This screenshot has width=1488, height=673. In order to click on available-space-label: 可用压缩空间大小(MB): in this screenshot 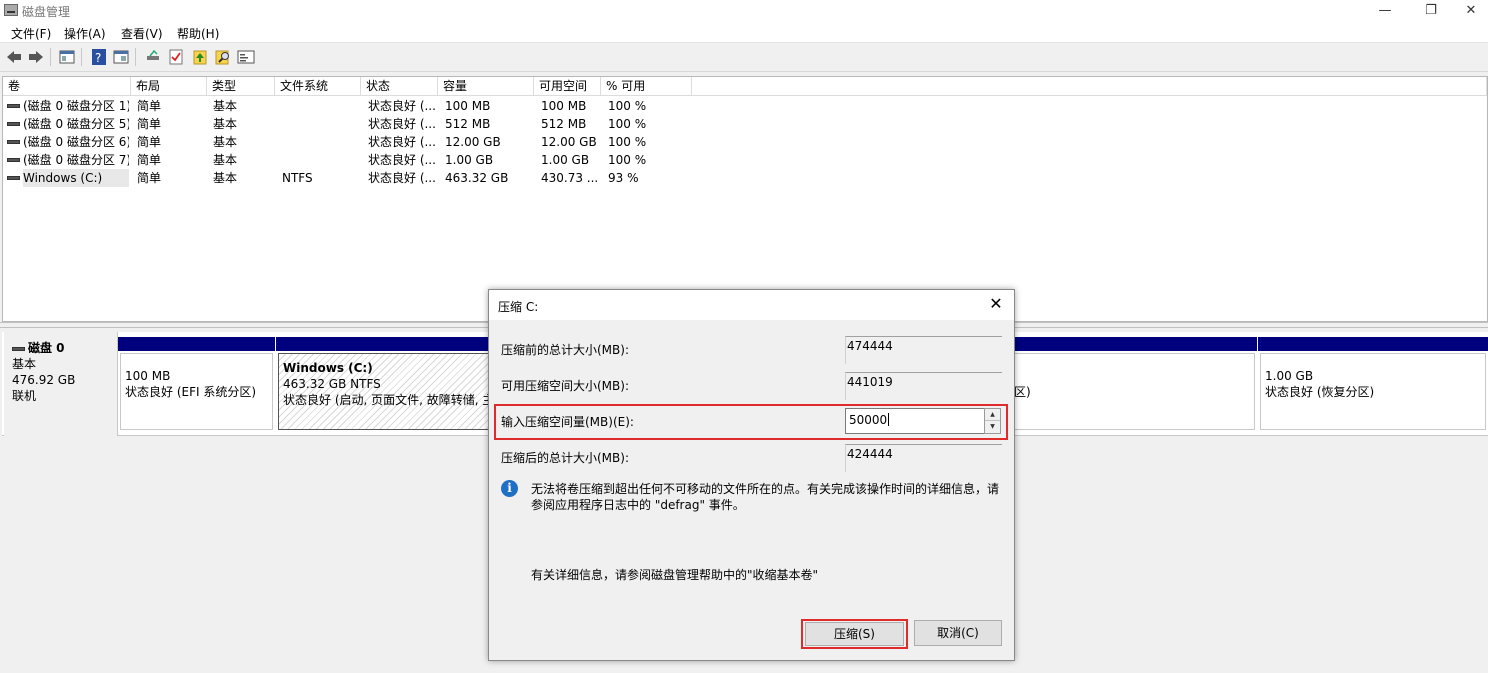, I will do `click(565, 386)`.